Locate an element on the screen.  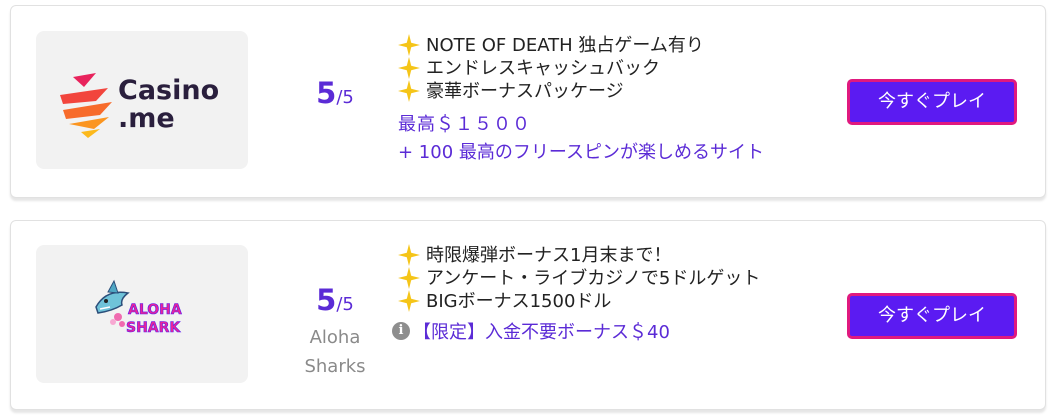
casino-name-line2: Sharks is located at coordinates (335, 366).